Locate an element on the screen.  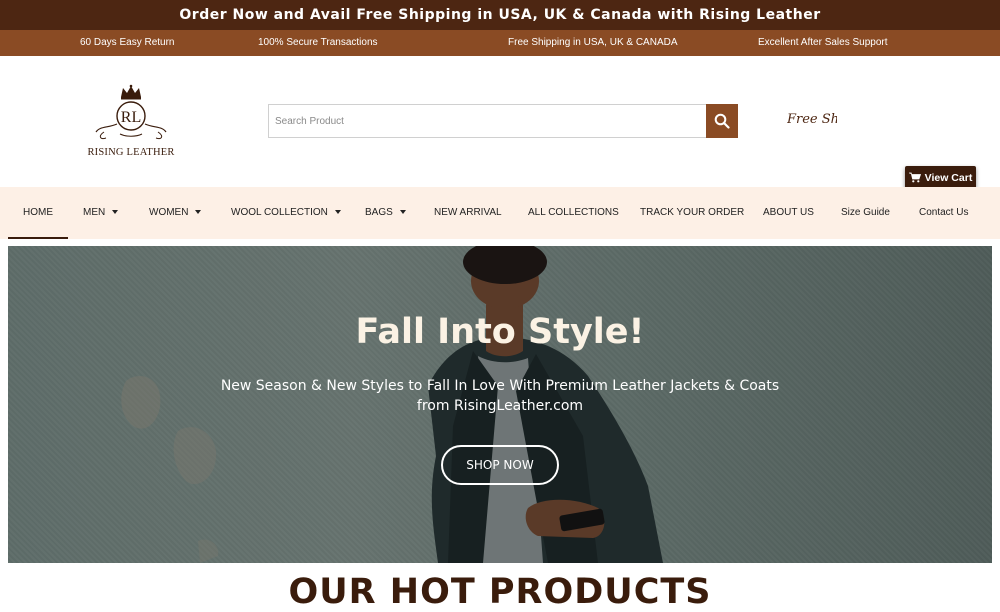
search-icon is located at coordinates (722, 121).